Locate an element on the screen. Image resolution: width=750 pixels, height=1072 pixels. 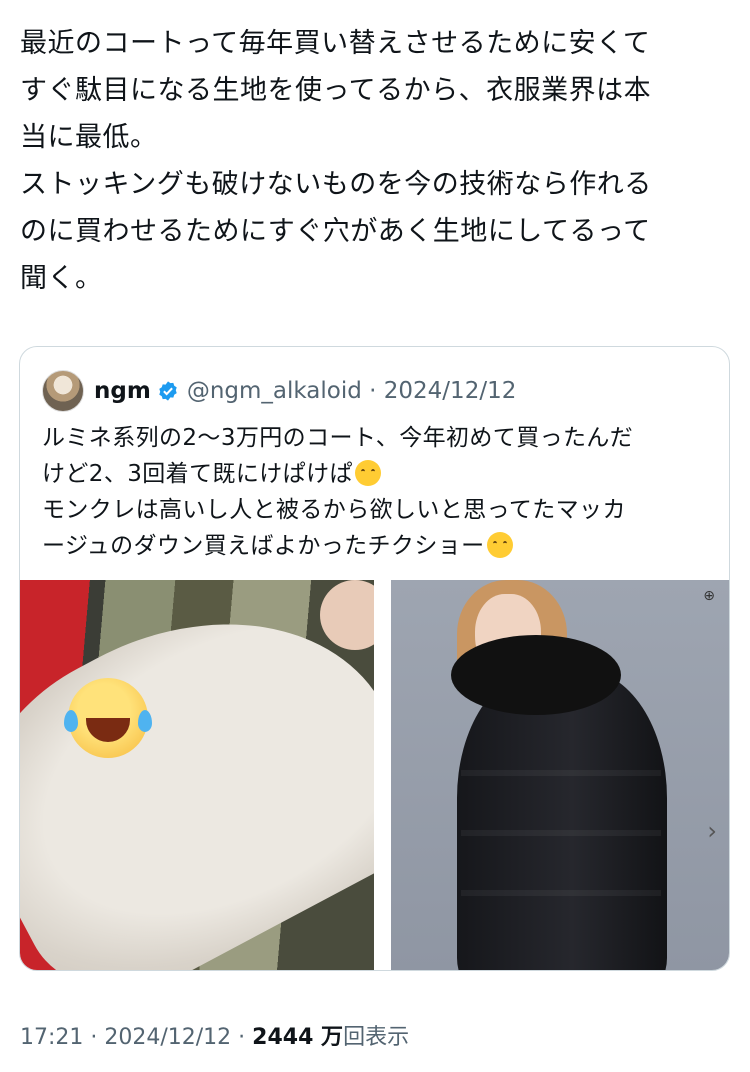
fur-collar is located at coordinates (536, 675).